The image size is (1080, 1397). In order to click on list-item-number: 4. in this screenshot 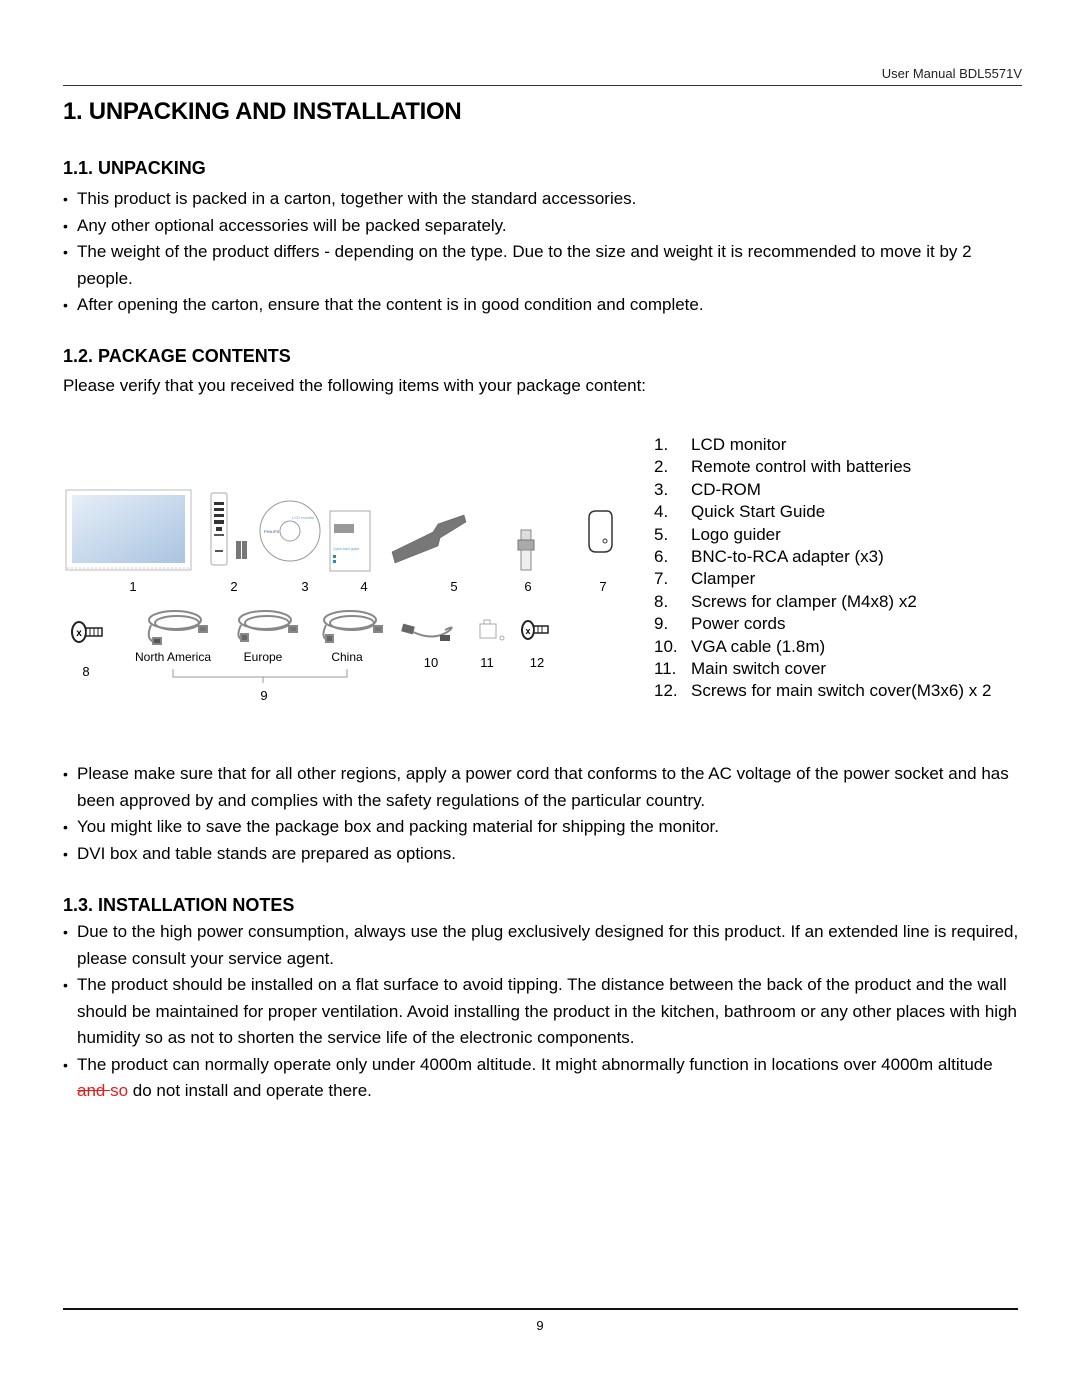, I will do `click(661, 512)`.